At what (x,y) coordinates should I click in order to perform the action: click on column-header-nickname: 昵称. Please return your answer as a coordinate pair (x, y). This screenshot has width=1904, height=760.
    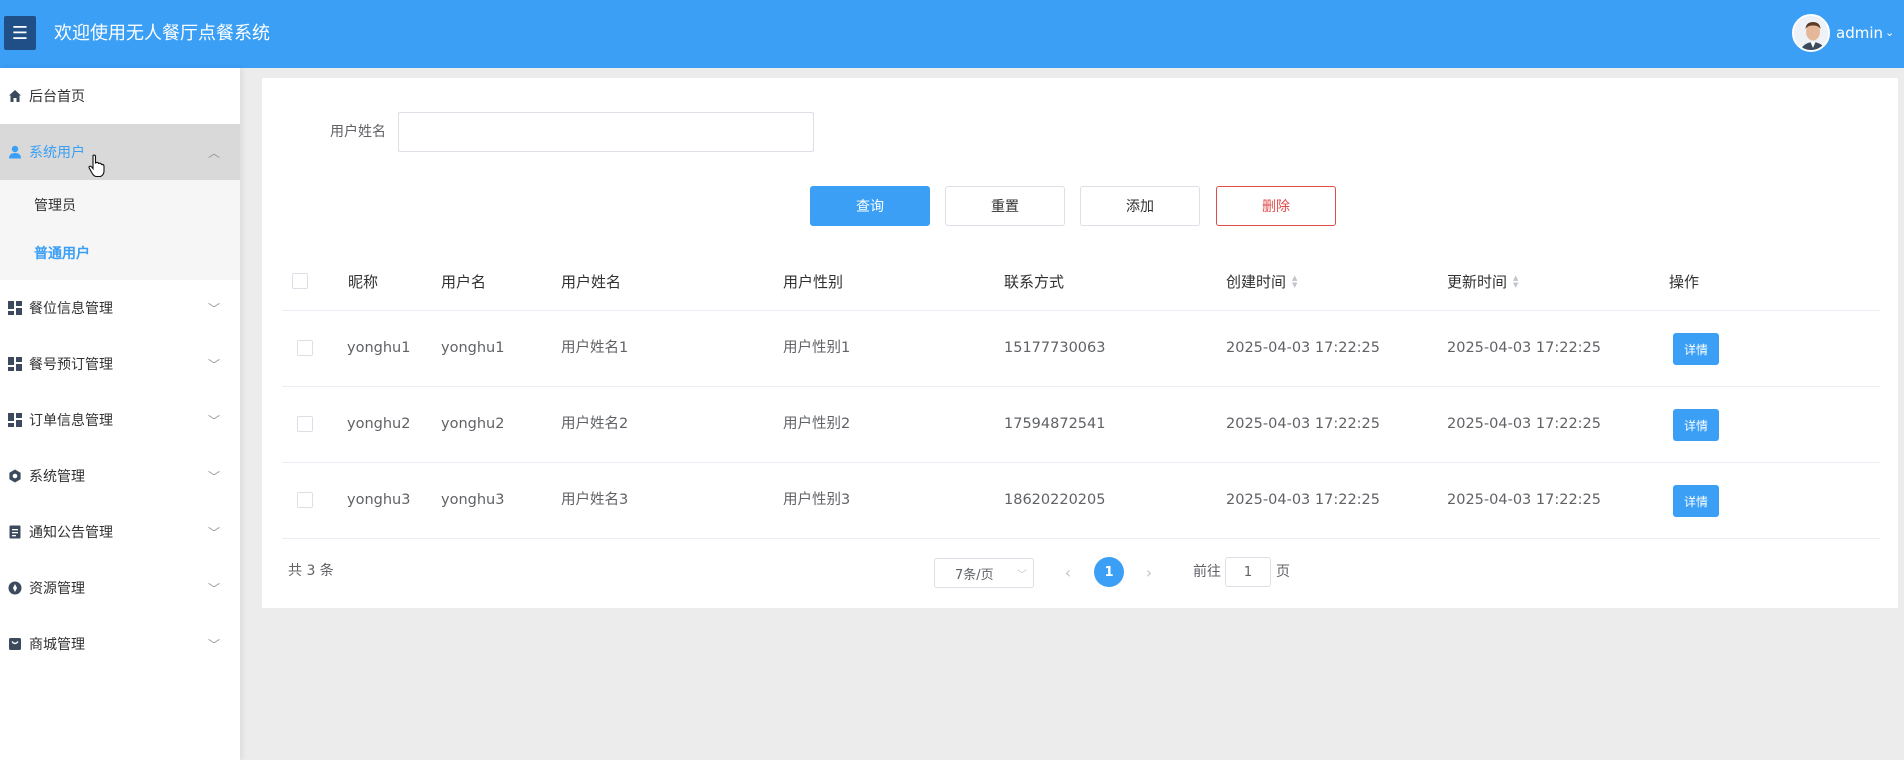
    Looking at the image, I should click on (363, 282).